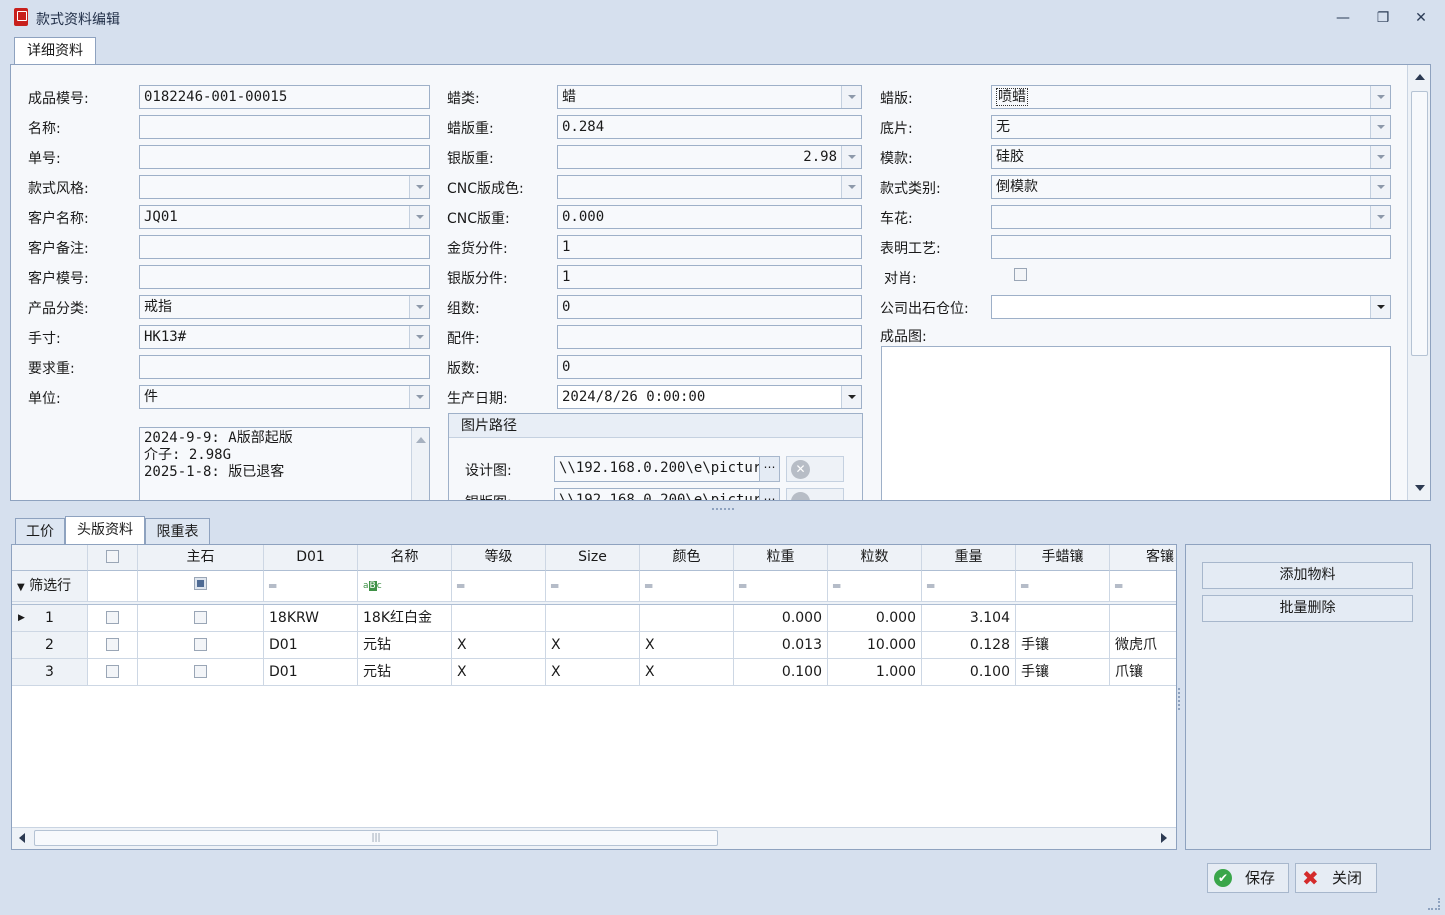 The width and height of the screenshot is (1445, 915). Describe the element at coordinates (875, 645) in the screenshot. I see `count-cell: 10.000` at that location.